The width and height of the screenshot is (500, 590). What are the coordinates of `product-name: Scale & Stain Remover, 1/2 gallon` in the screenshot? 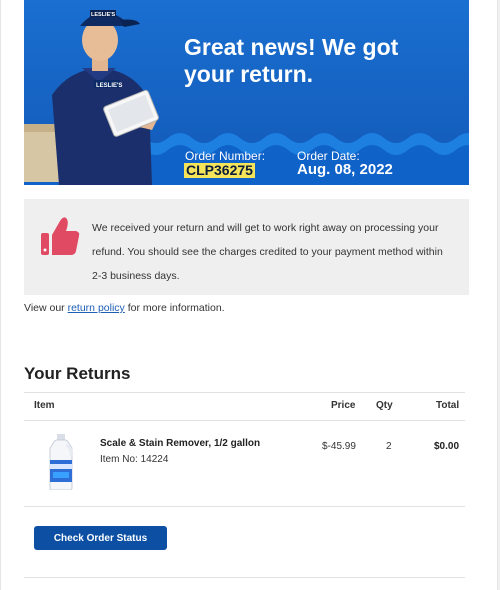 It's located at (180, 443).